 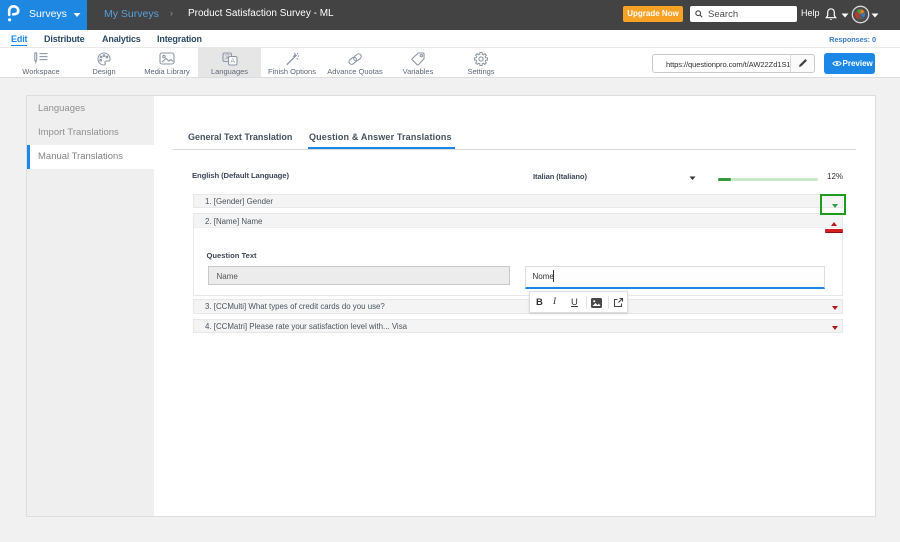 What do you see at coordinates (232, 61) in the screenshot?
I see `svg-text: A` at bounding box center [232, 61].